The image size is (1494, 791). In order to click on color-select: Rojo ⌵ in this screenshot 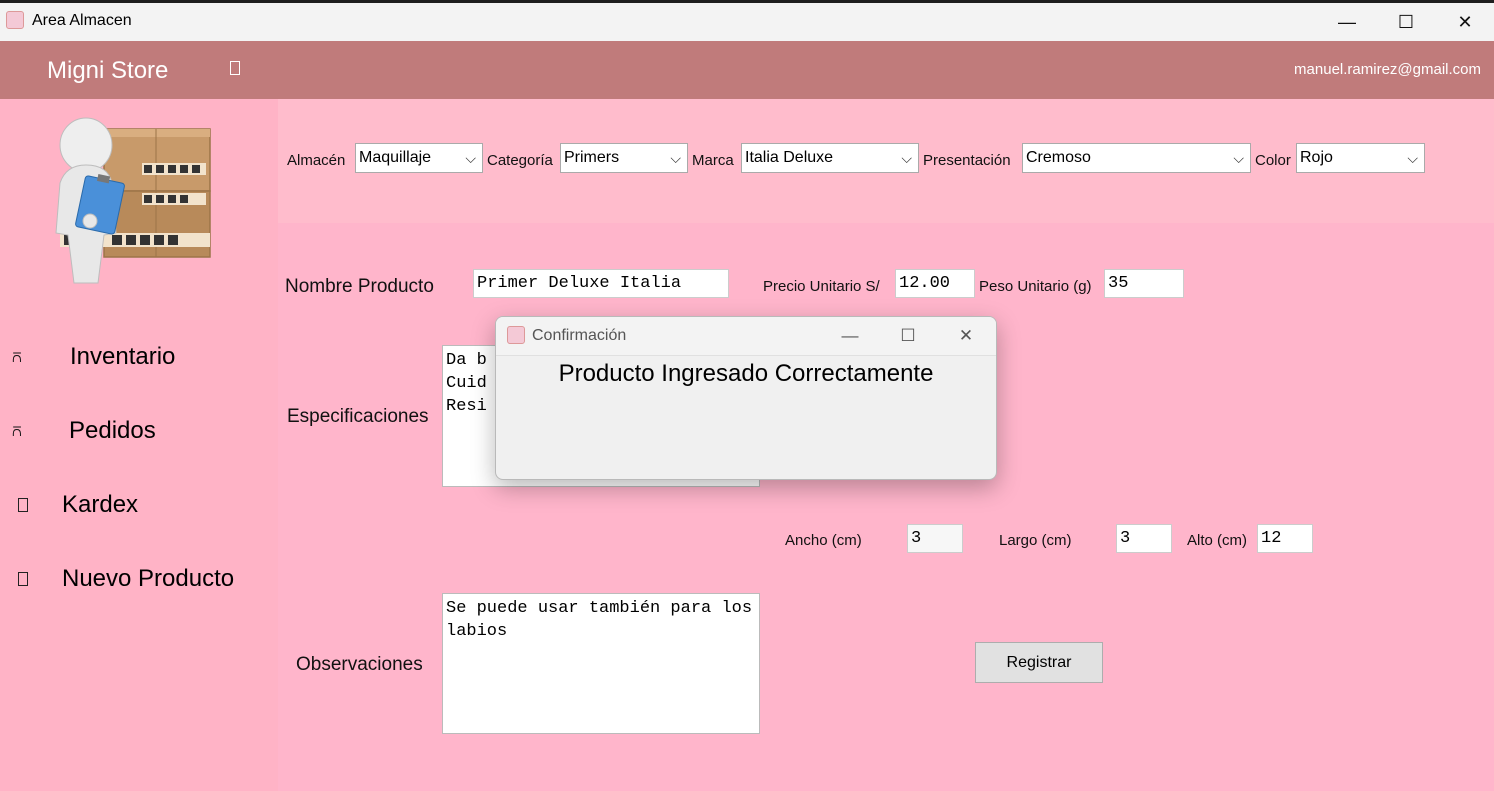, I will do `click(1360, 158)`.